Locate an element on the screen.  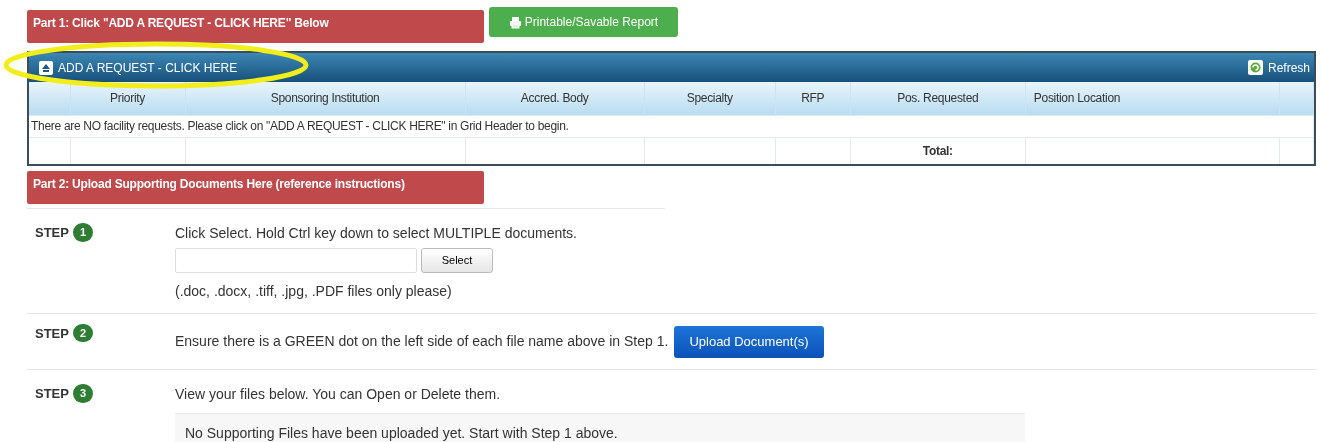
step-instruction: Click Select. Hold Ctrl key down to select MULTIPLE documents. is located at coordinates (376, 233).